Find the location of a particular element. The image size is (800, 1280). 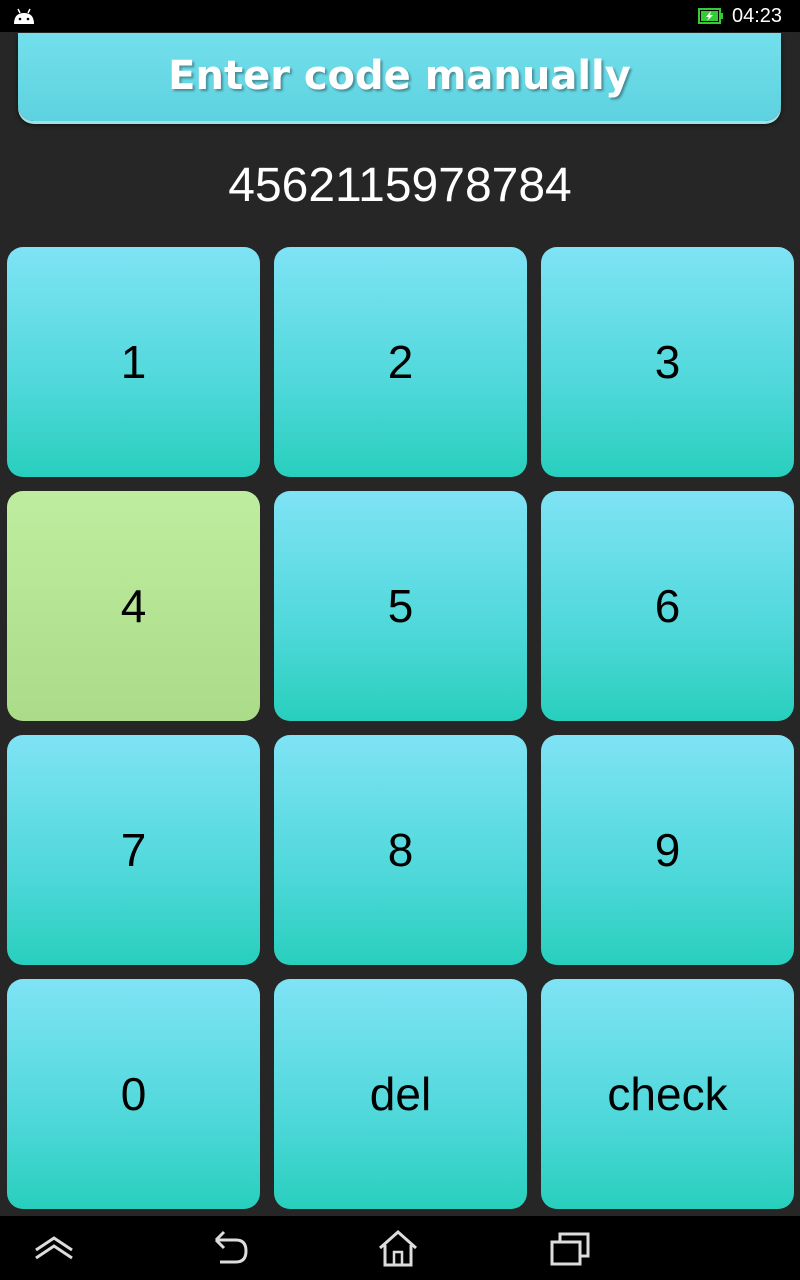

key-9: 9 is located at coordinates (667, 850).